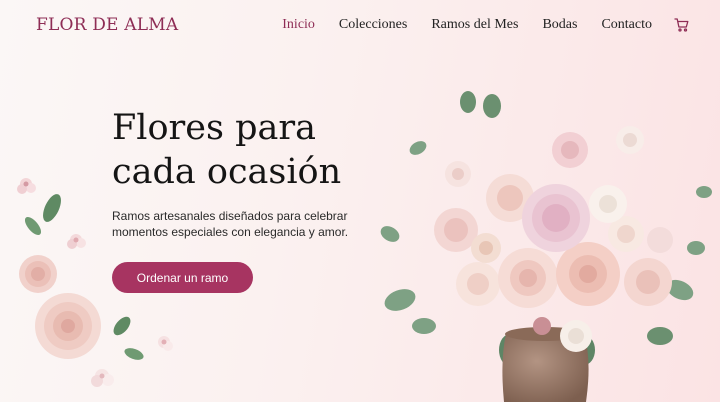  What do you see at coordinates (373, 25) in the screenshot?
I see `nav-item-colecciones: Colecciones` at bounding box center [373, 25].